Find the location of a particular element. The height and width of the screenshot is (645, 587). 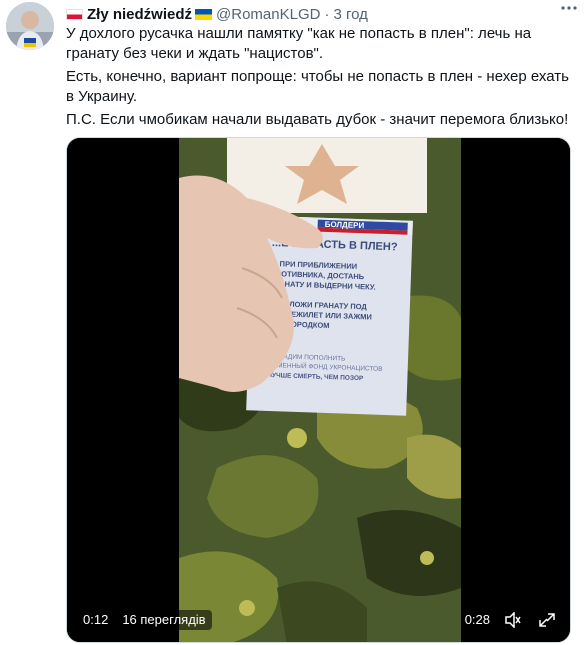

leaflet-brand: БОЛДЕРИ is located at coordinates (345, 225).